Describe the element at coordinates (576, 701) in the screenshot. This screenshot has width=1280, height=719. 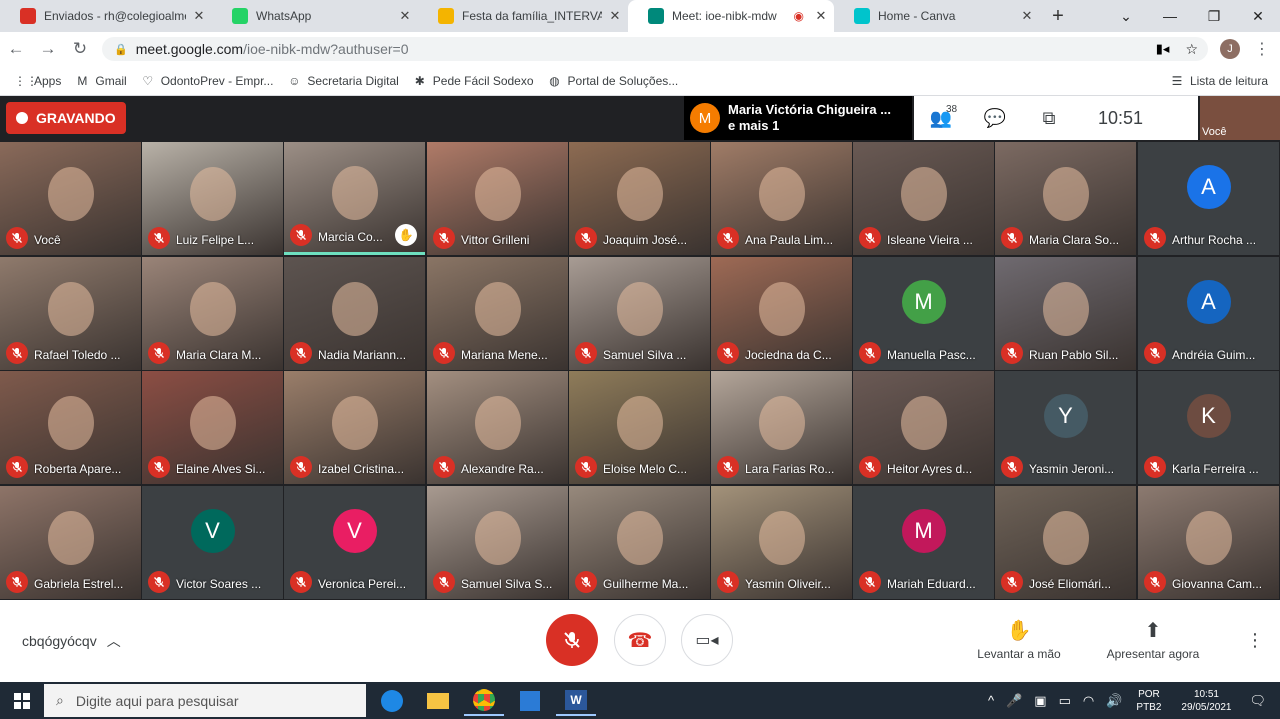
I see `word-icon: W` at that location.